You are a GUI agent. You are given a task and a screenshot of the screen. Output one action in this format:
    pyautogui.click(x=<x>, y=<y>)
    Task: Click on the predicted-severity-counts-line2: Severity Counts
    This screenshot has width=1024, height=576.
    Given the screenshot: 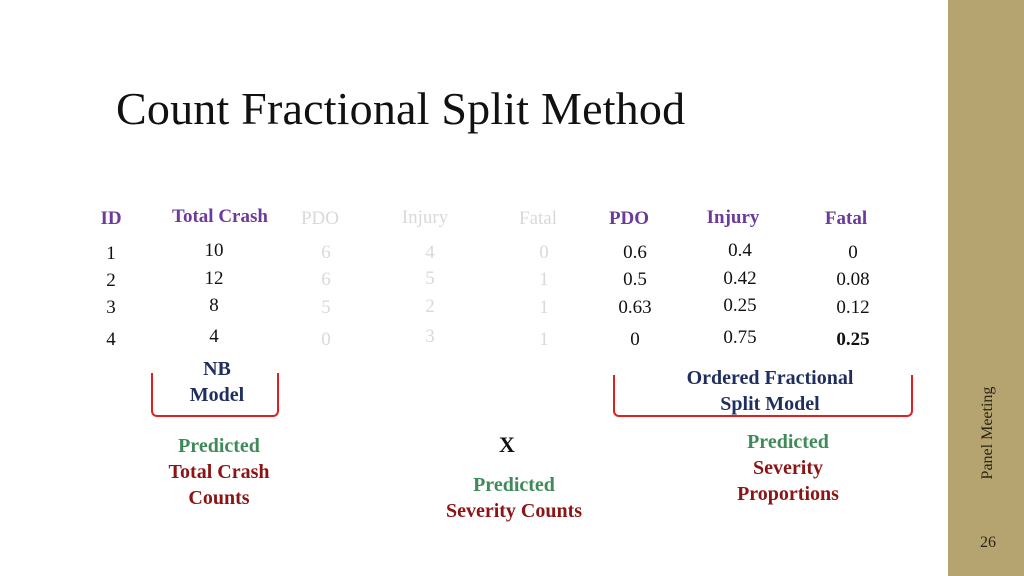 What is the action you would take?
    pyautogui.click(x=514, y=511)
    